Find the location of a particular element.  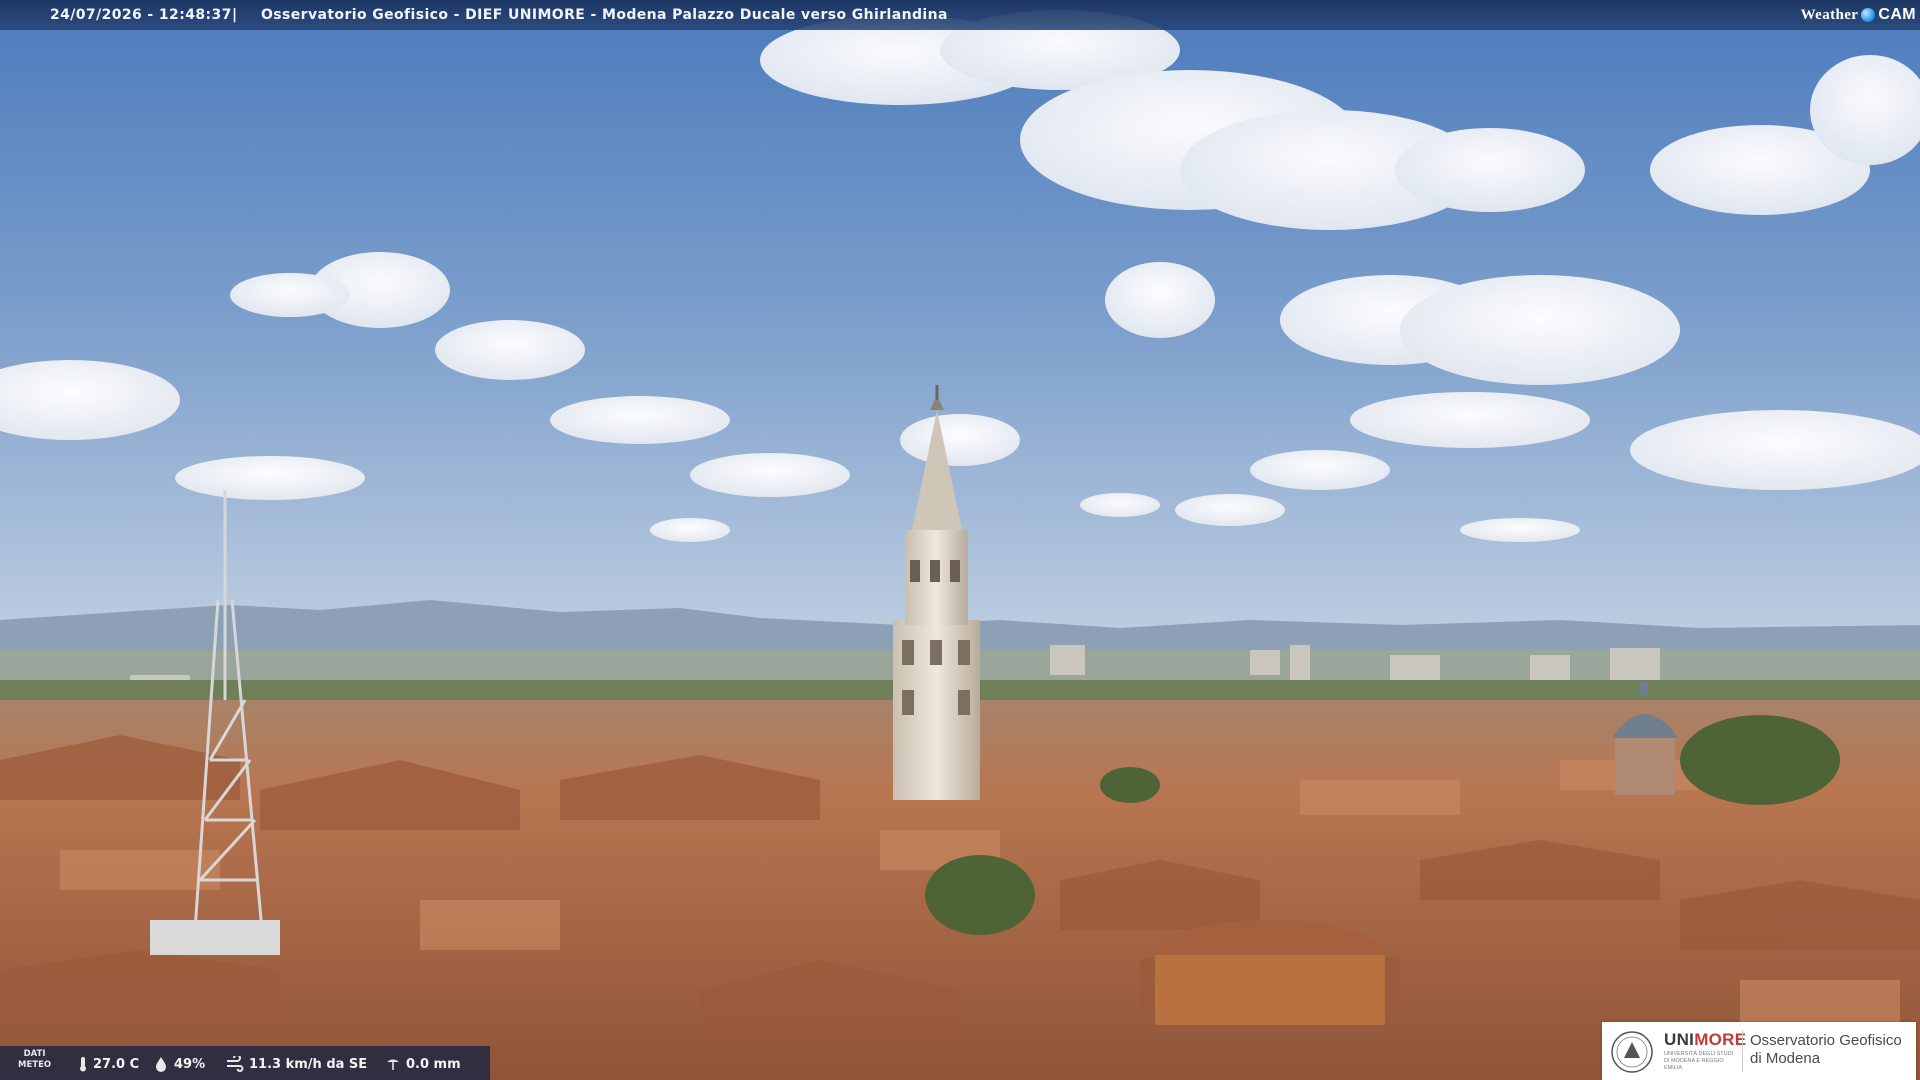

logo-divider is located at coordinates (1742, 1051).